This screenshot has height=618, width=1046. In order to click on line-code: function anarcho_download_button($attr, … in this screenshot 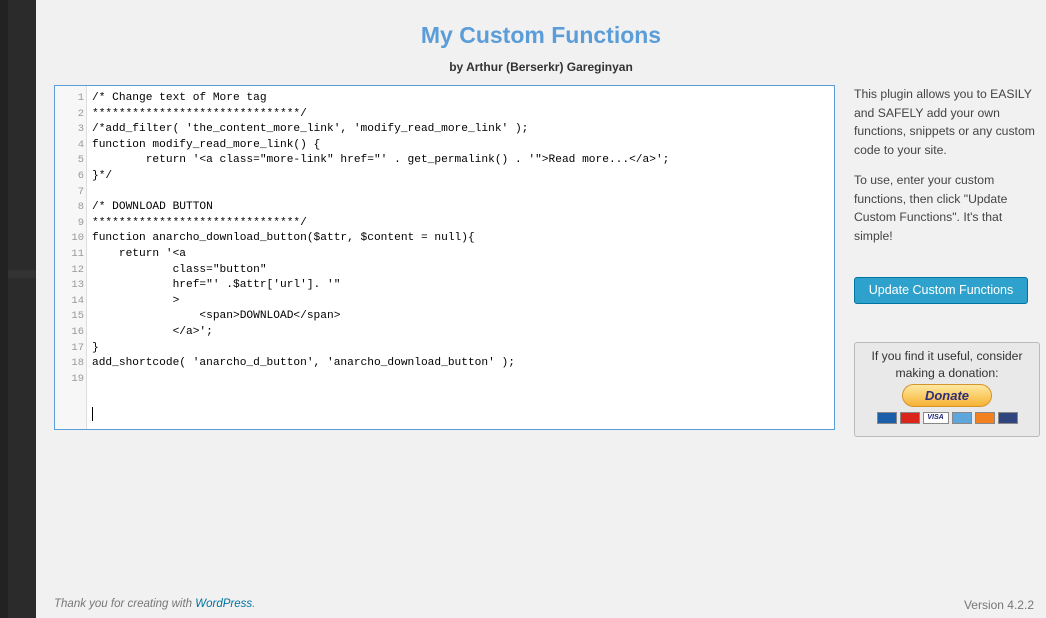, I will do `click(283, 238)`.